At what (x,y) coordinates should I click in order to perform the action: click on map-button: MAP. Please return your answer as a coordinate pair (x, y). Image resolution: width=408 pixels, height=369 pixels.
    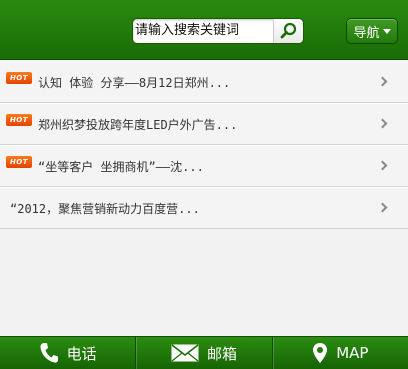
    Looking at the image, I should click on (339, 353).